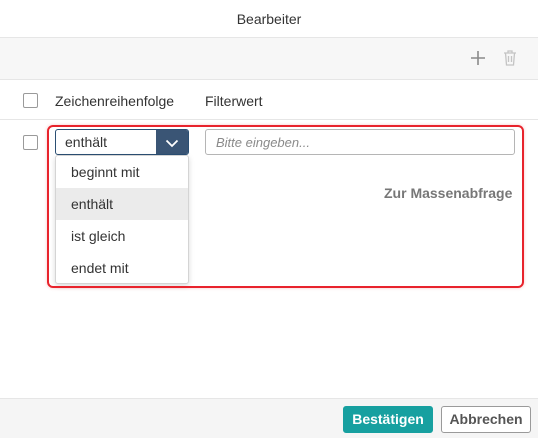 This screenshot has width=538, height=438. What do you see at coordinates (360, 142) in the screenshot?
I see `filter-value-input` at bounding box center [360, 142].